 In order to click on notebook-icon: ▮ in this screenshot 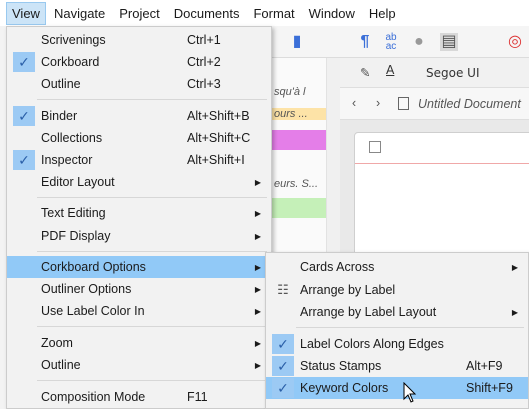, I will do `click(297, 42)`.